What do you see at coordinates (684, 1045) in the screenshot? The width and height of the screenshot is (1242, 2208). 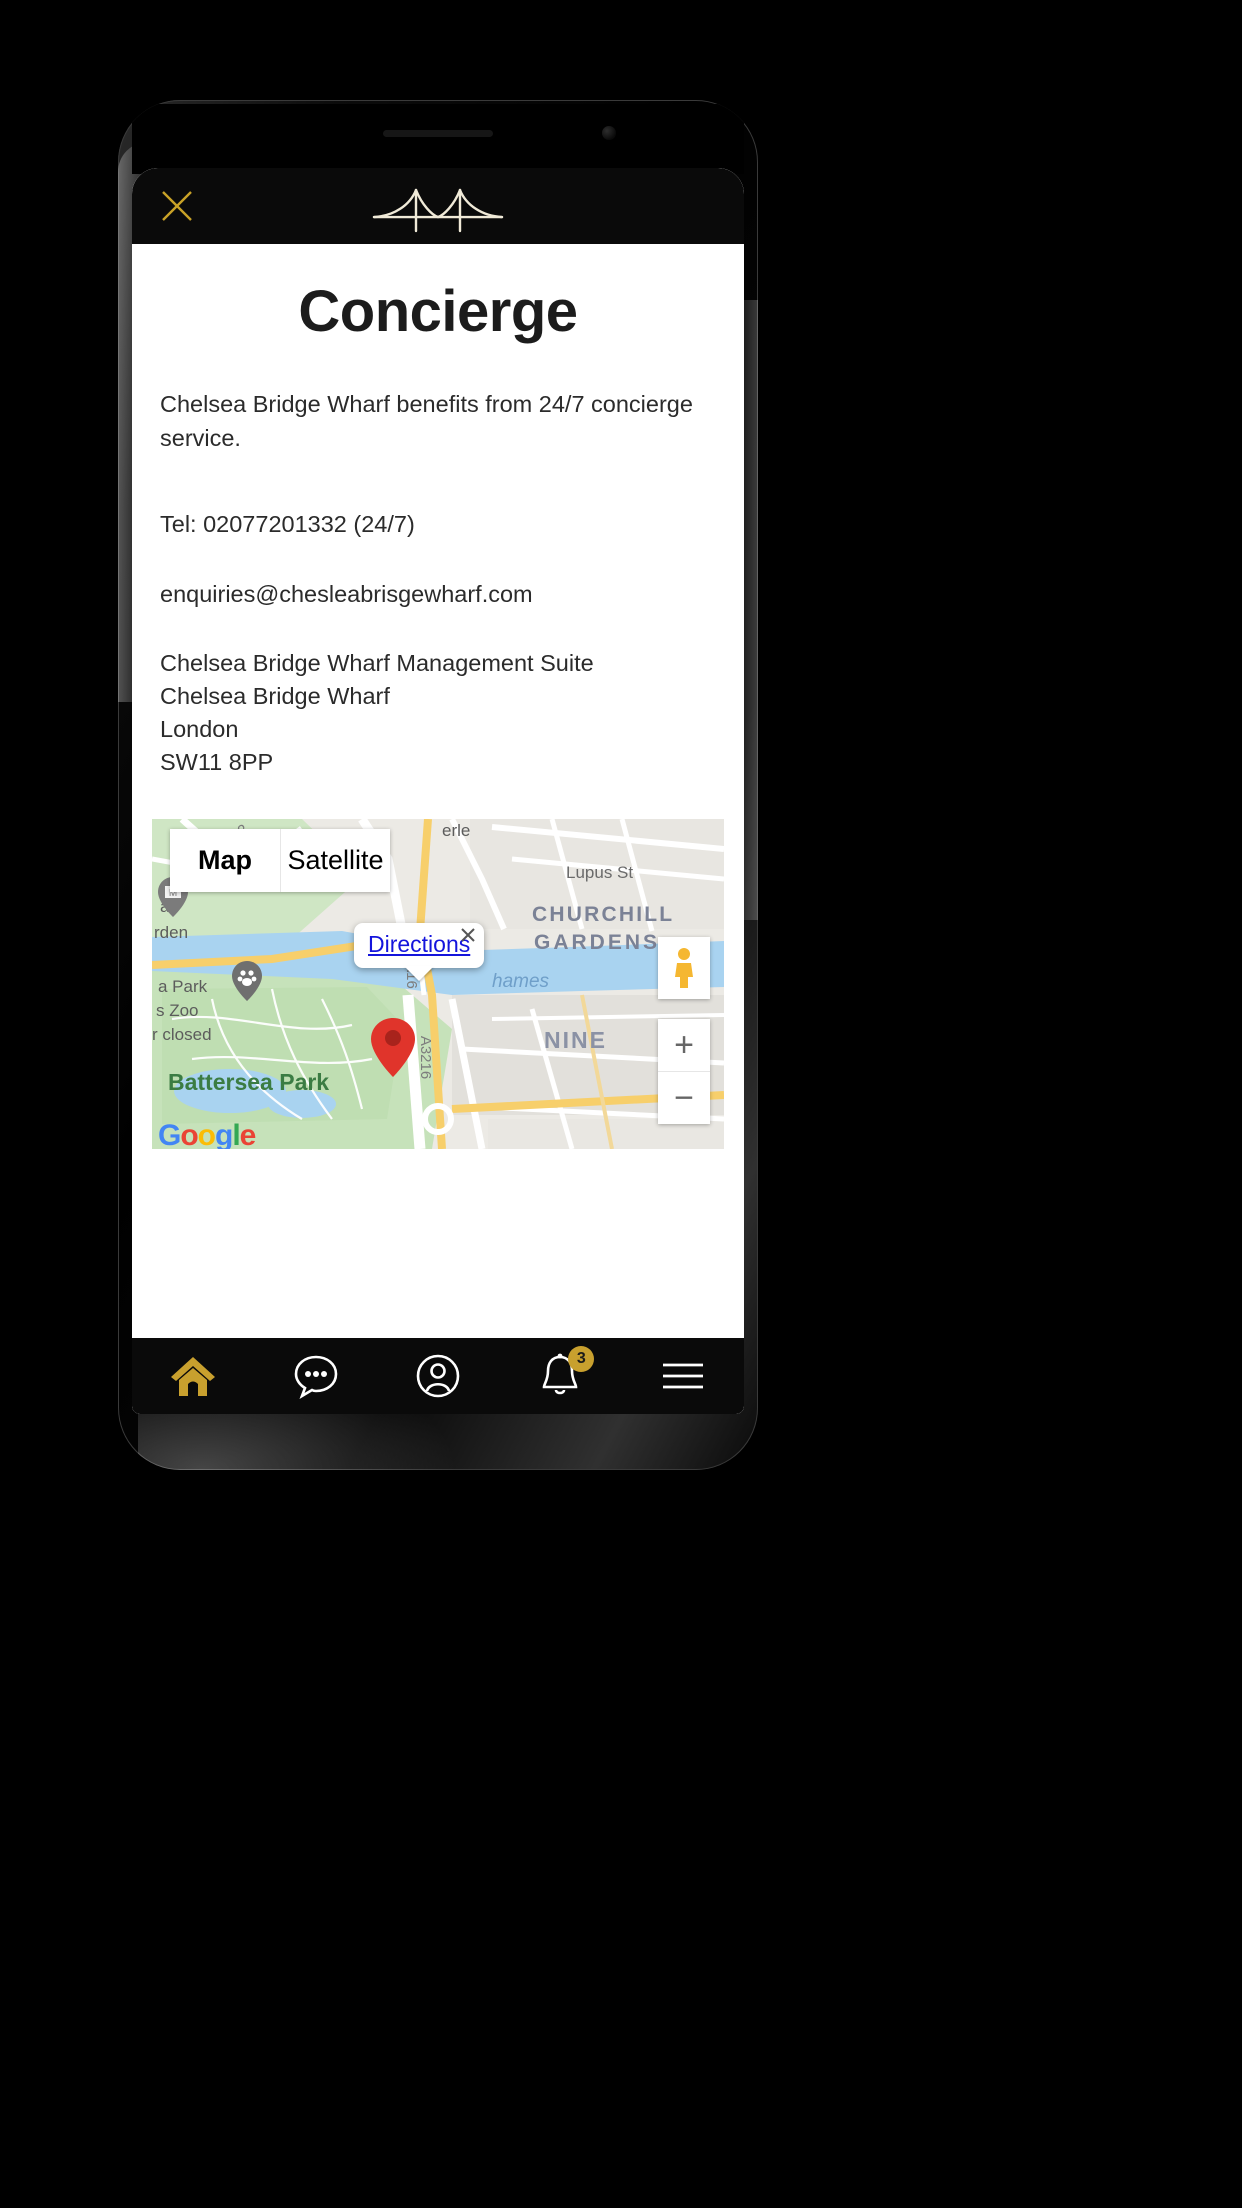 I see `zoom-in-button: +` at bounding box center [684, 1045].